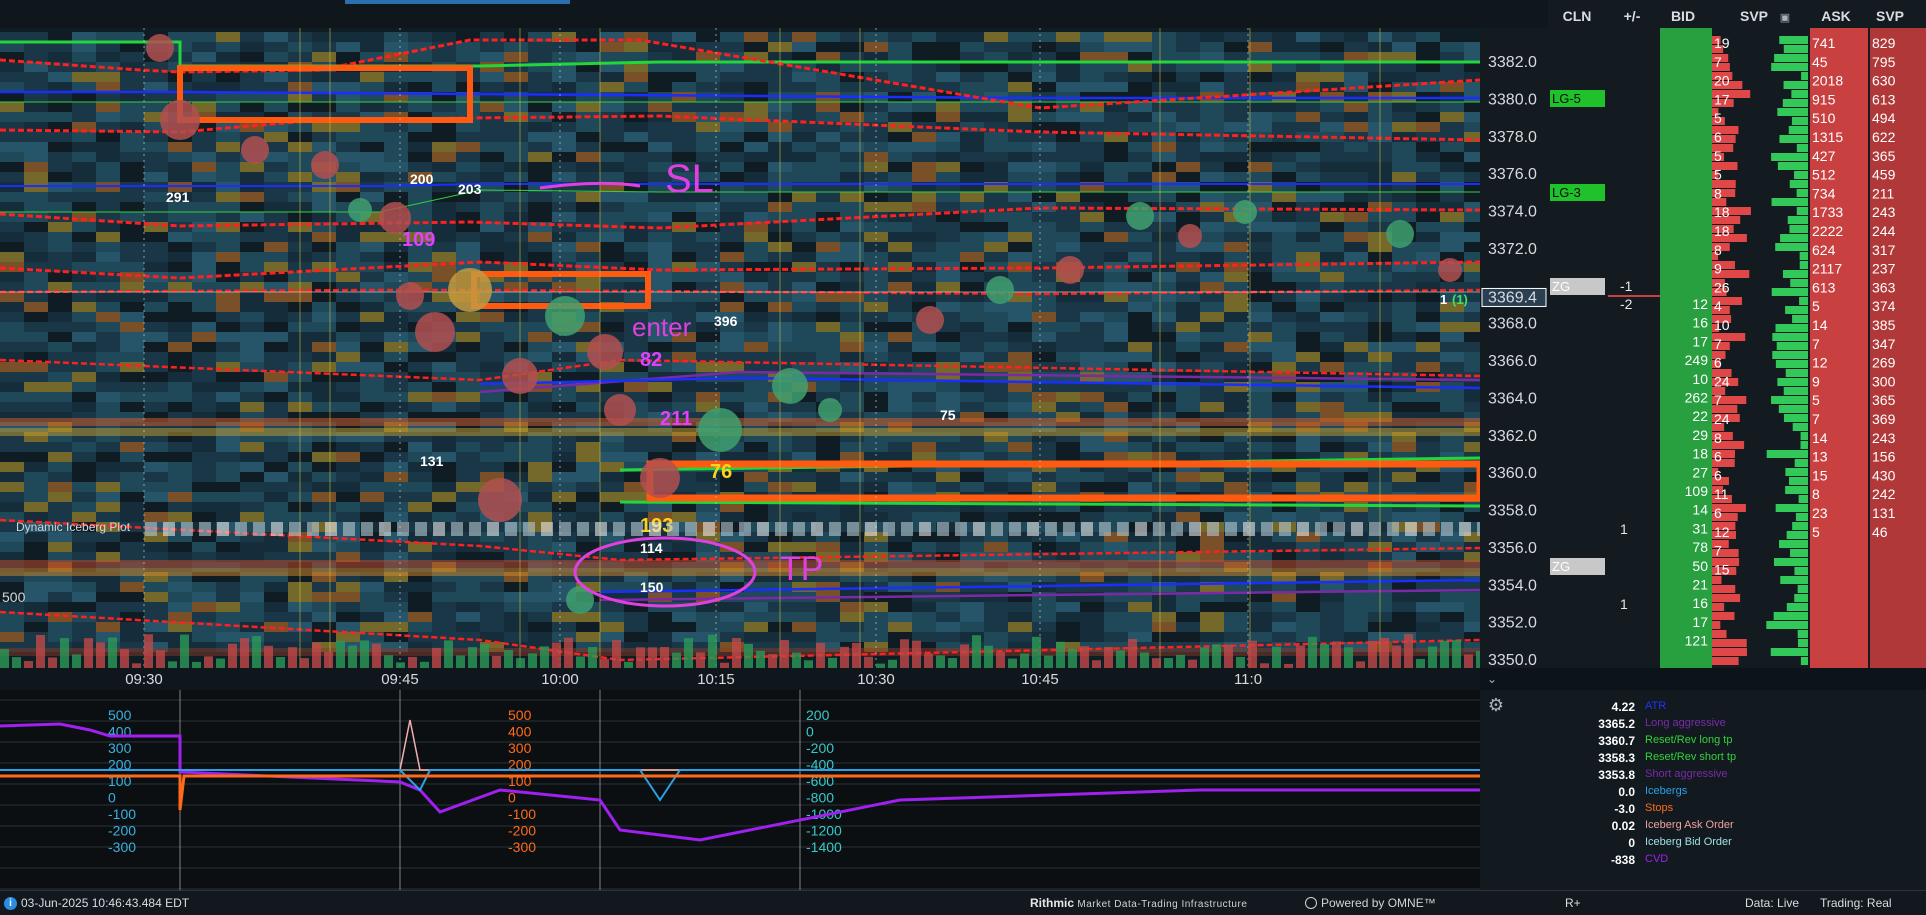 The width and height of the screenshot is (1926, 915). I want to click on info-icon: i, so click(10, 903).